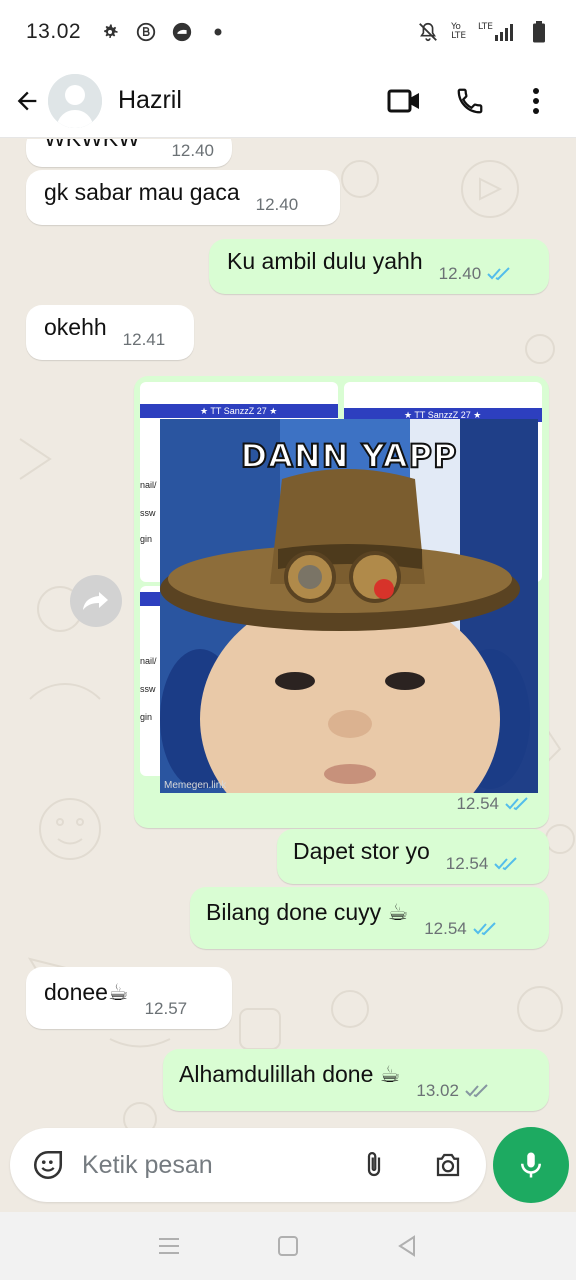 The image size is (576, 1280). What do you see at coordinates (164, 32) in the screenshot?
I see `status-notification-icons` at bounding box center [164, 32].